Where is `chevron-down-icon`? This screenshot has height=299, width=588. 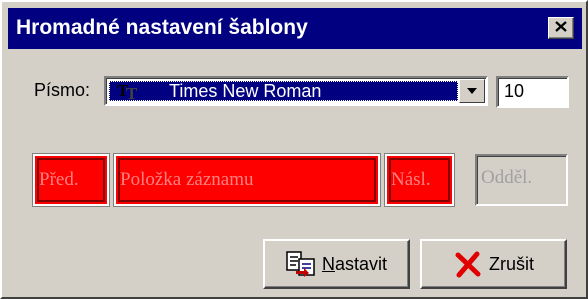
chevron-down-icon is located at coordinates (472, 91).